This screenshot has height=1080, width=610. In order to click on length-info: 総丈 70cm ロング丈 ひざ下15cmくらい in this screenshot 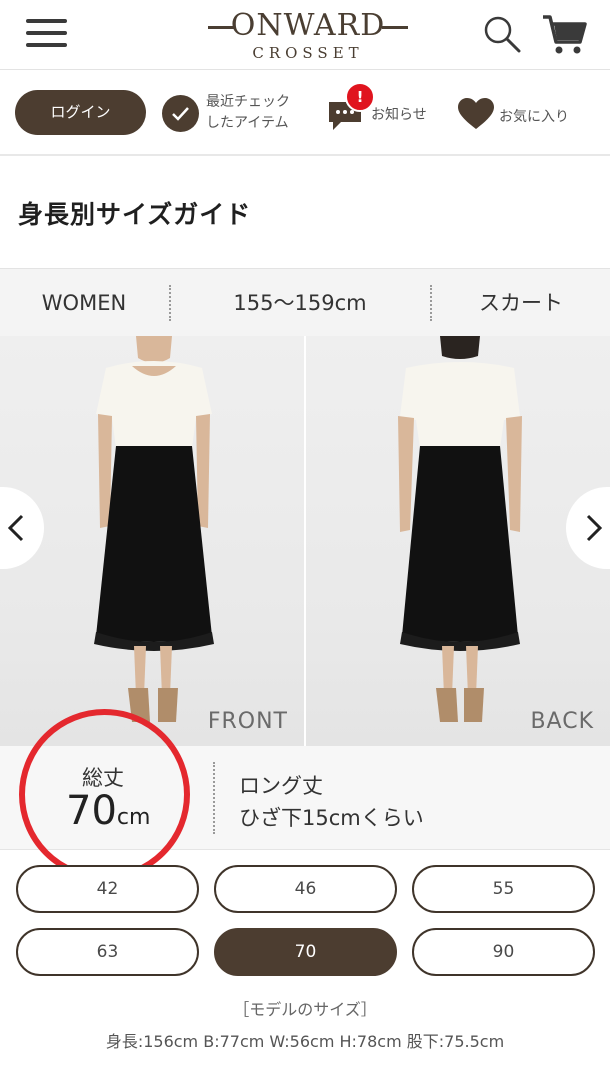, I will do `click(305, 798)`.